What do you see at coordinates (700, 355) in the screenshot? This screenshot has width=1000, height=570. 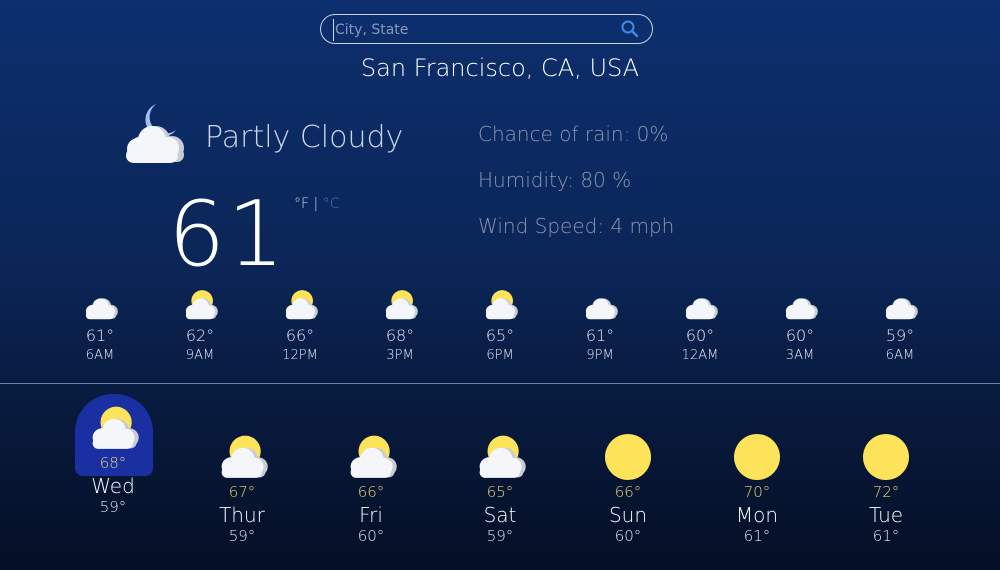 I see `hourly-time: 12AM` at bounding box center [700, 355].